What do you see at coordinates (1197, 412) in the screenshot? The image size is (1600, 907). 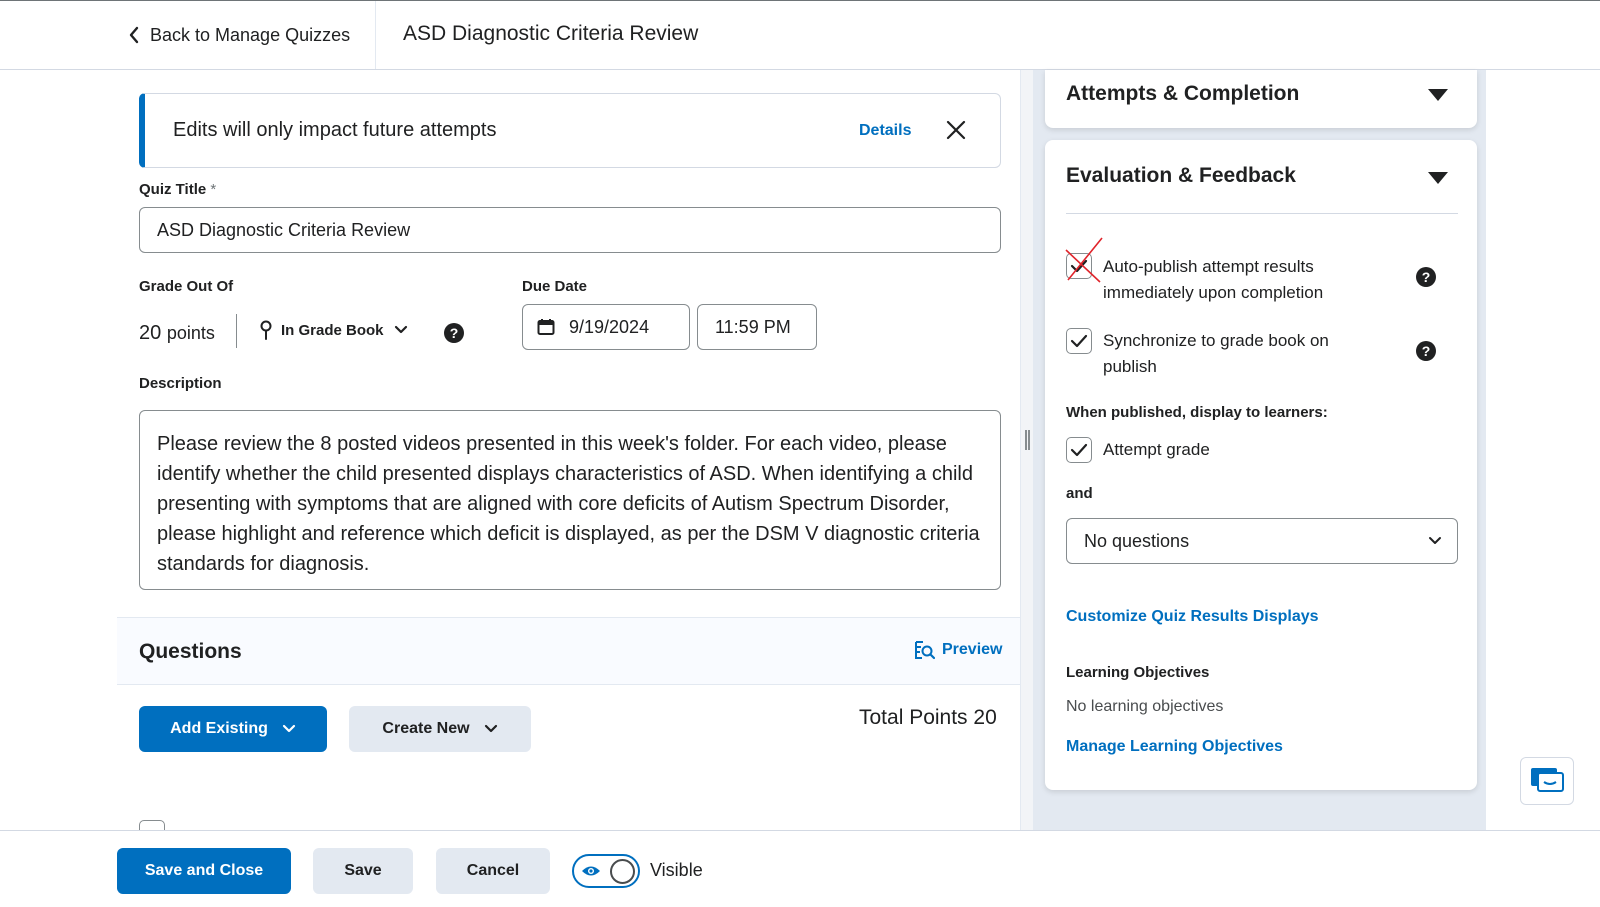 I see `display-to-learners-heading: When published, display to learners:` at bounding box center [1197, 412].